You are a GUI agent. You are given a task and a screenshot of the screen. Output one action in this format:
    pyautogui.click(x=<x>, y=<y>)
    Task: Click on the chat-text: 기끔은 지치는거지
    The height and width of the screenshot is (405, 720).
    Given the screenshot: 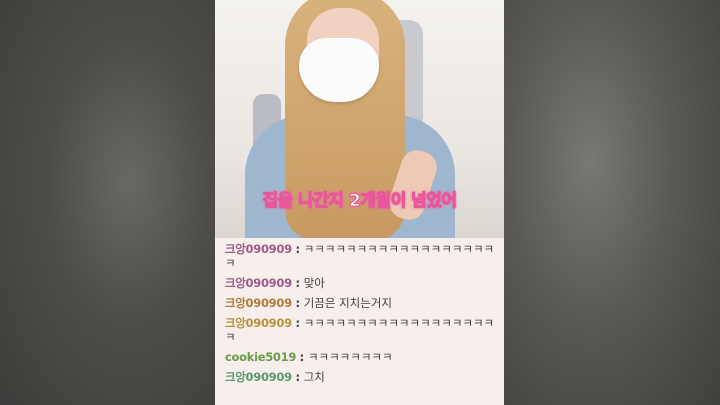 What is the action you would take?
    pyautogui.click(x=347, y=303)
    